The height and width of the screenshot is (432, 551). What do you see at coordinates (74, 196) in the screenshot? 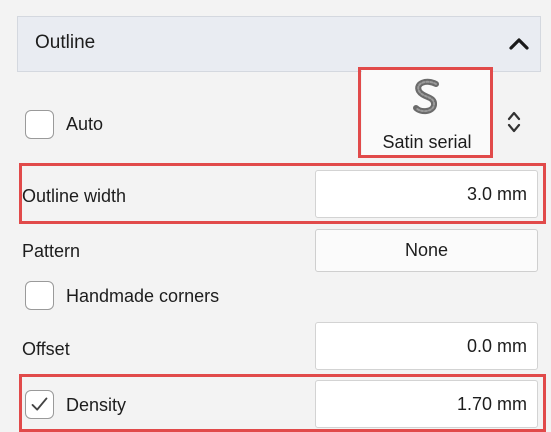
I see `outline-width-label: Outline width` at bounding box center [74, 196].